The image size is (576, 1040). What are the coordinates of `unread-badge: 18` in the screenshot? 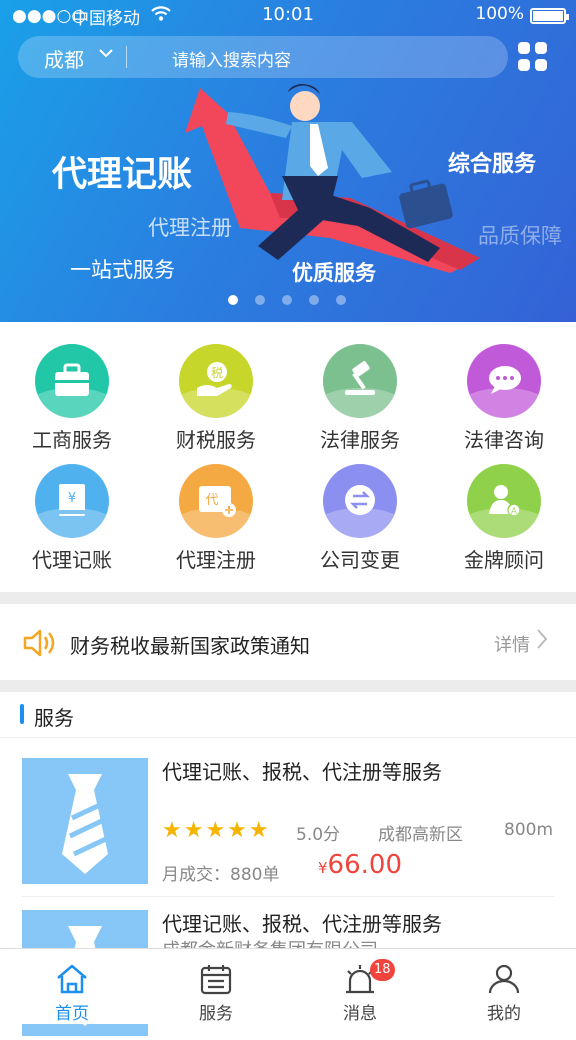 It's located at (382, 970).